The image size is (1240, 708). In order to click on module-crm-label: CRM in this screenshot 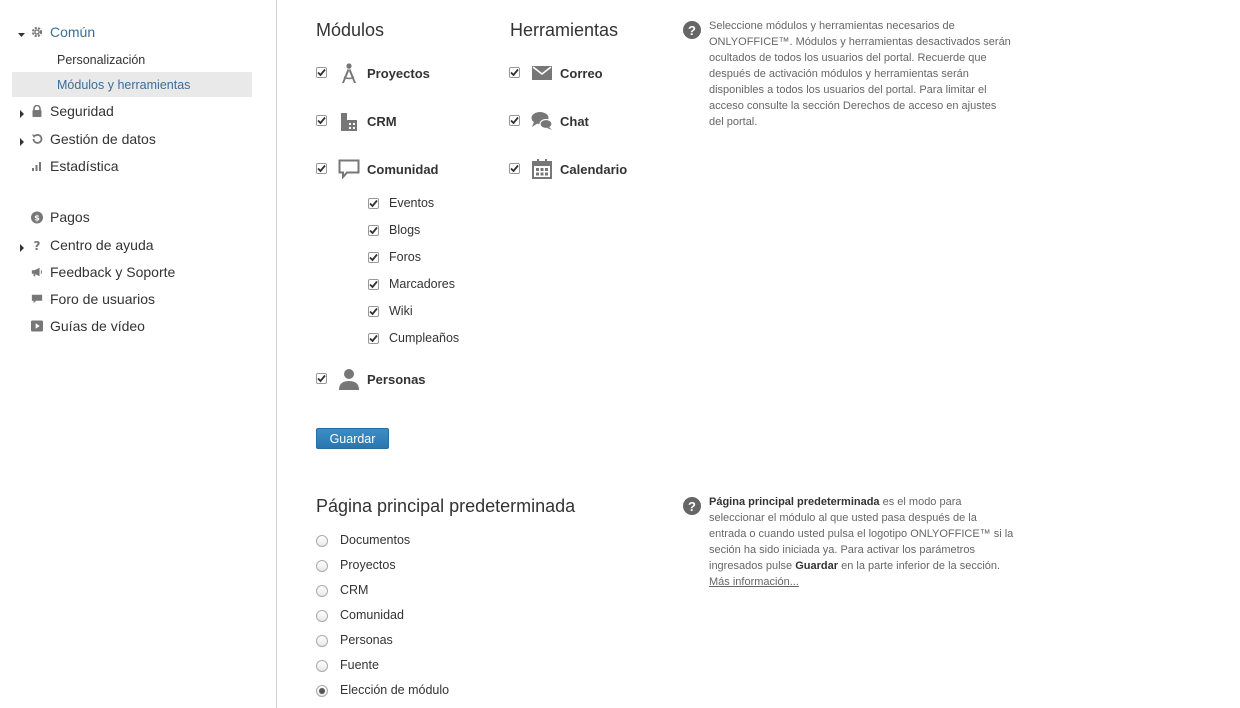, I will do `click(382, 121)`.